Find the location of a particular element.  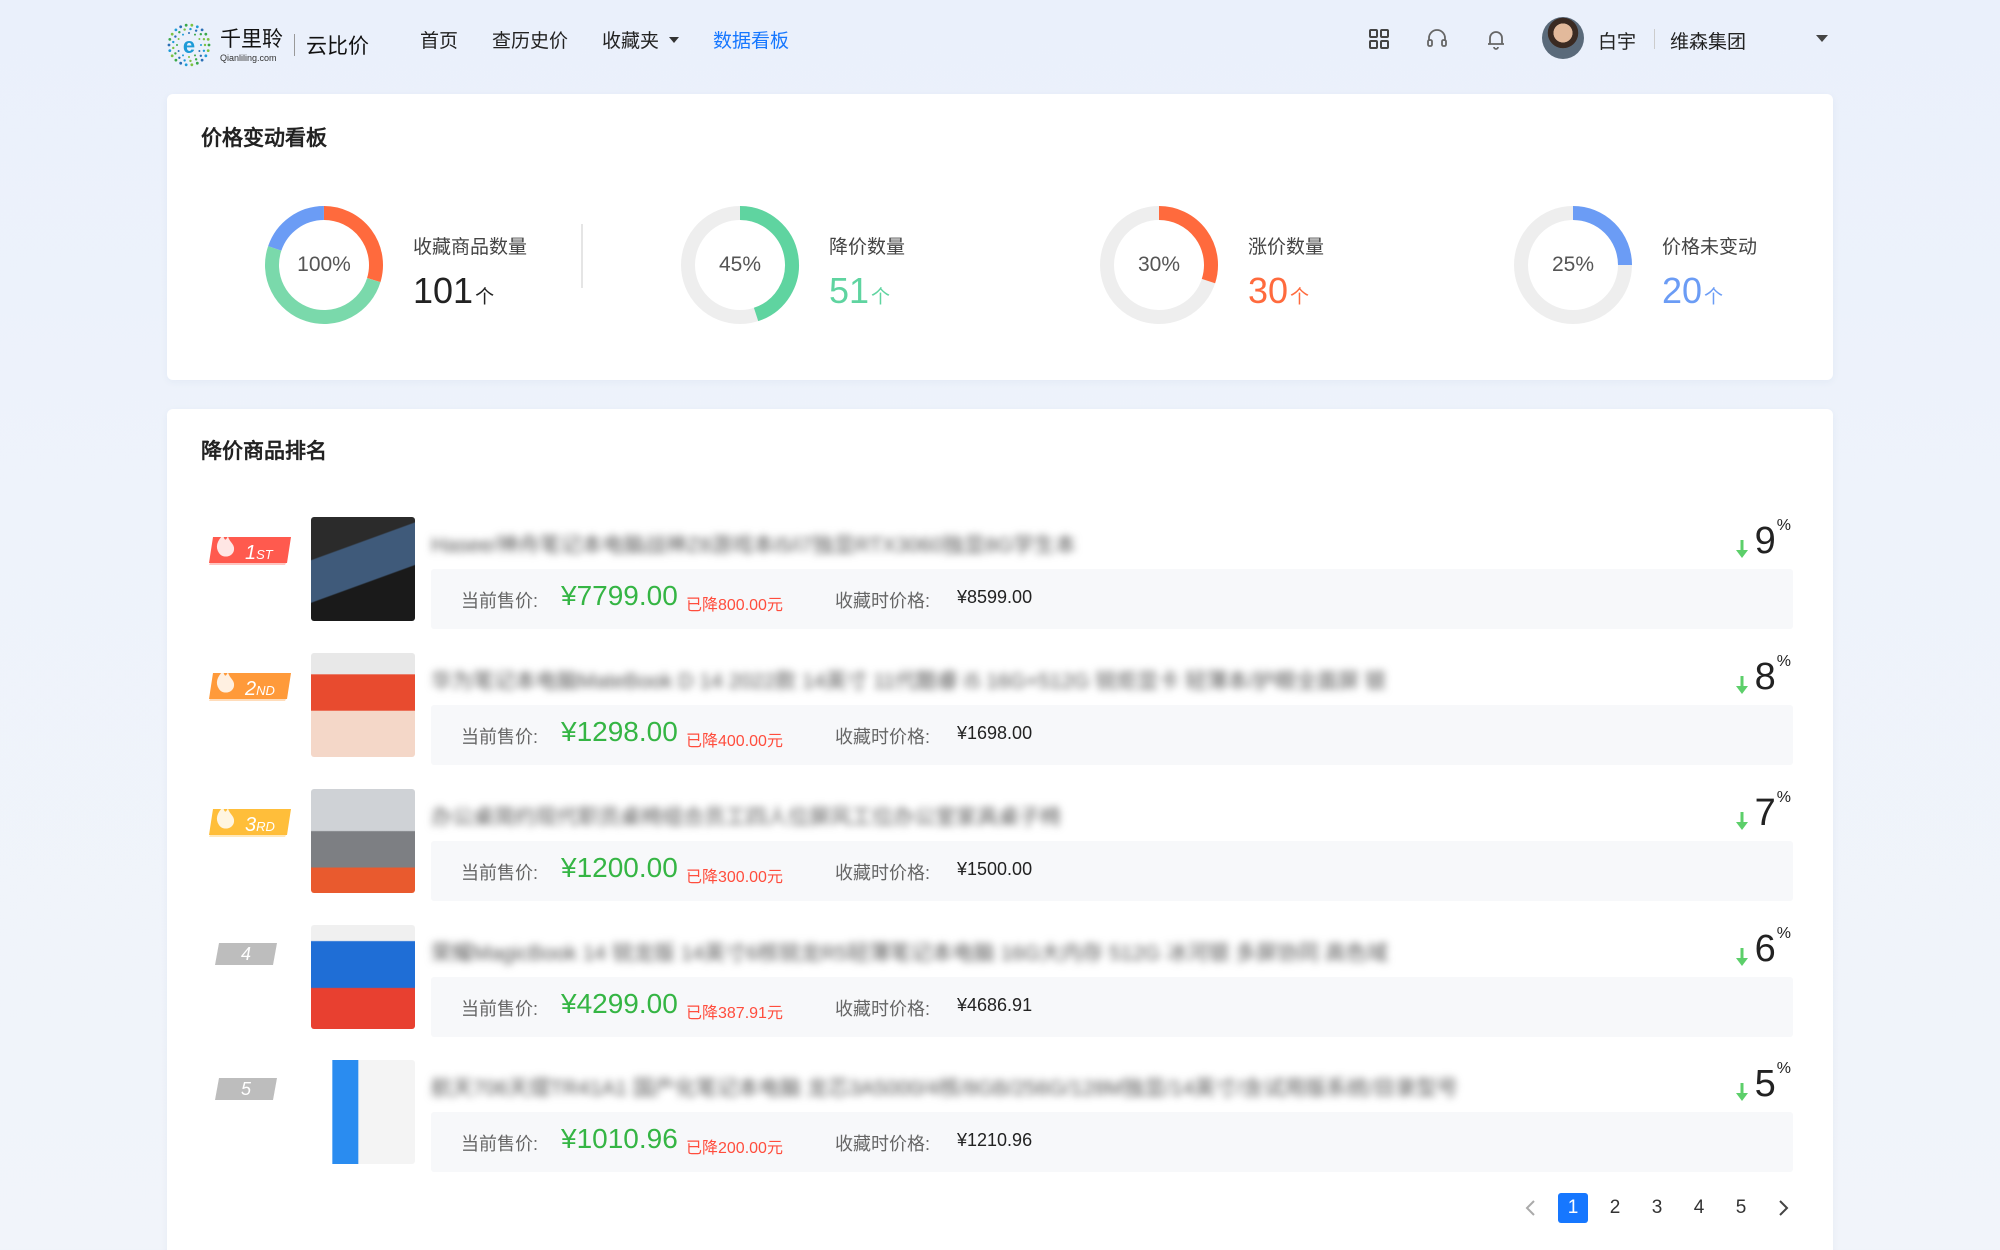

price-info-box: 当前售价: ¥7799.00 已降800.00元 收藏时价格: ¥8599.00 is located at coordinates (1112, 599).